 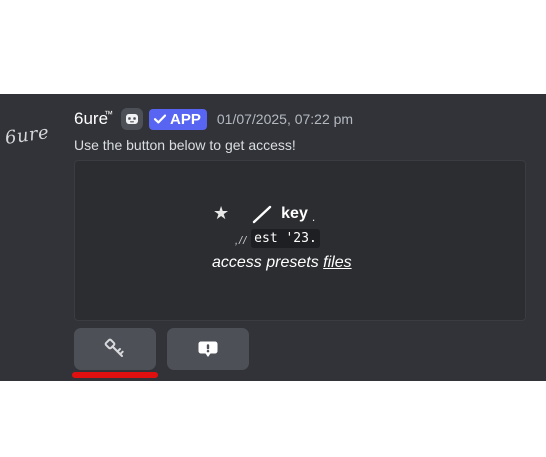 I want to click on checkmark-icon, so click(x=160, y=119).